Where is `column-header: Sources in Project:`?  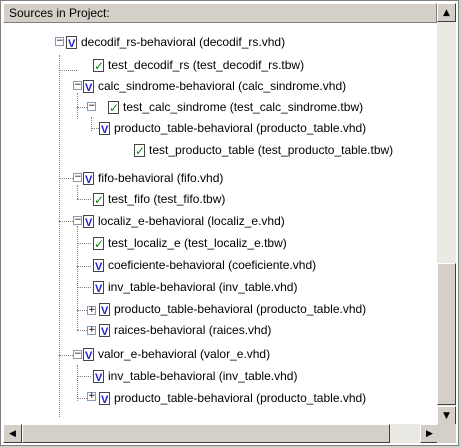
column-header: Sources in Project: is located at coordinates (220, 13).